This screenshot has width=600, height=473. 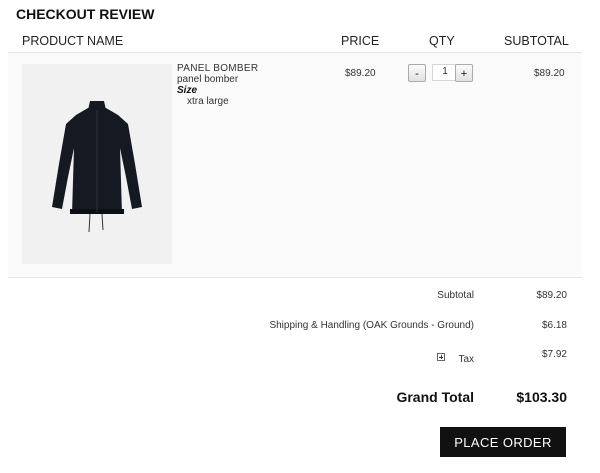 What do you see at coordinates (554, 354) in the screenshot?
I see `tax-value: $7.92` at bounding box center [554, 354].